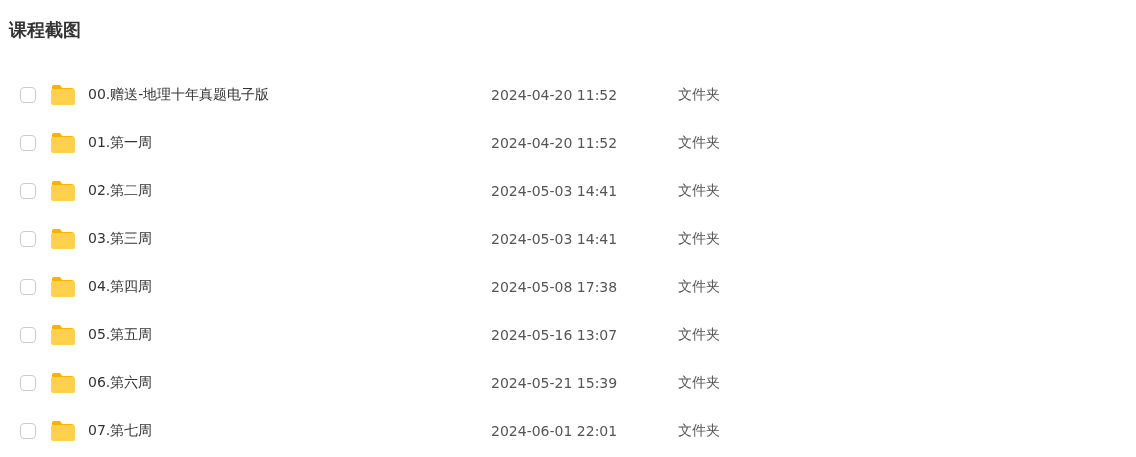 This screenshot has height=457, width=1136. Describe the element at coordinates (44, 30) in the screenshot. I see `section-title: 课程截图` at that location.